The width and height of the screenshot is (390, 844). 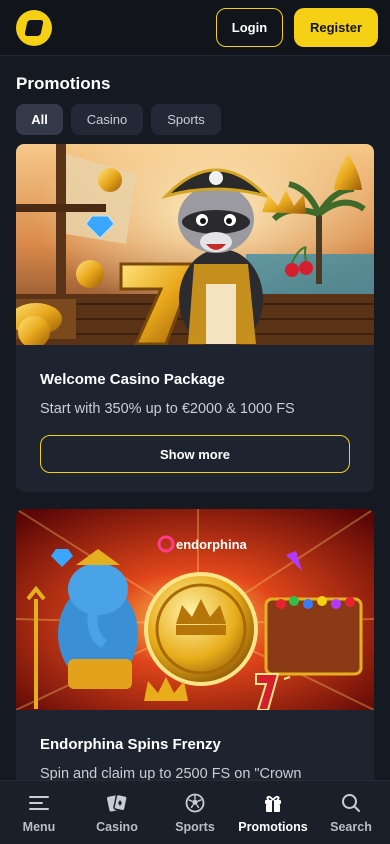 I want to click on promotion-filter-tabs: All Casino Sports, so click(x=118, y=119).